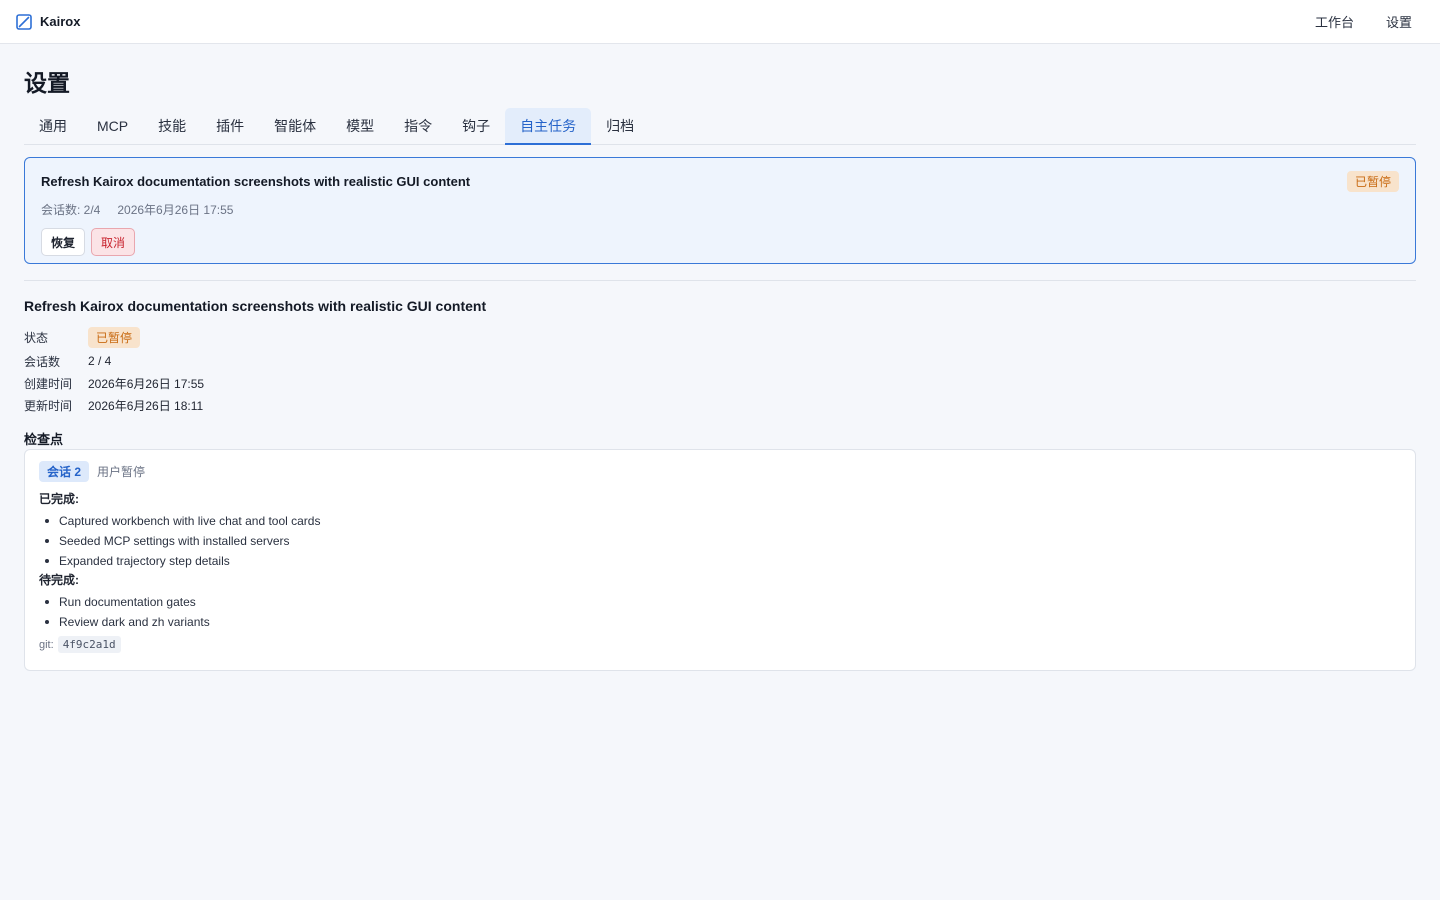  What do you see at coordinates (100, 361) in the screenshot?
I see `detail-value: 2 / 4` at bounding box center [100, 361].